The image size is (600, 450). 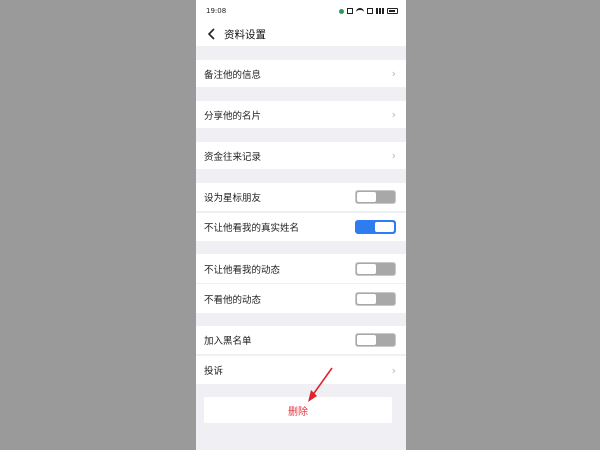 I want to click on hide-real-name-toggle, so click(x=375, y=227).